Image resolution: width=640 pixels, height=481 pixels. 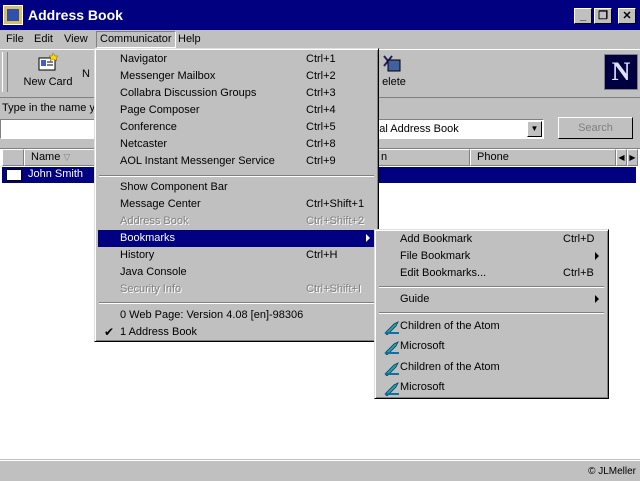 I want to click on directory-select-value: onal Address Book, so click(x=413, y=129).